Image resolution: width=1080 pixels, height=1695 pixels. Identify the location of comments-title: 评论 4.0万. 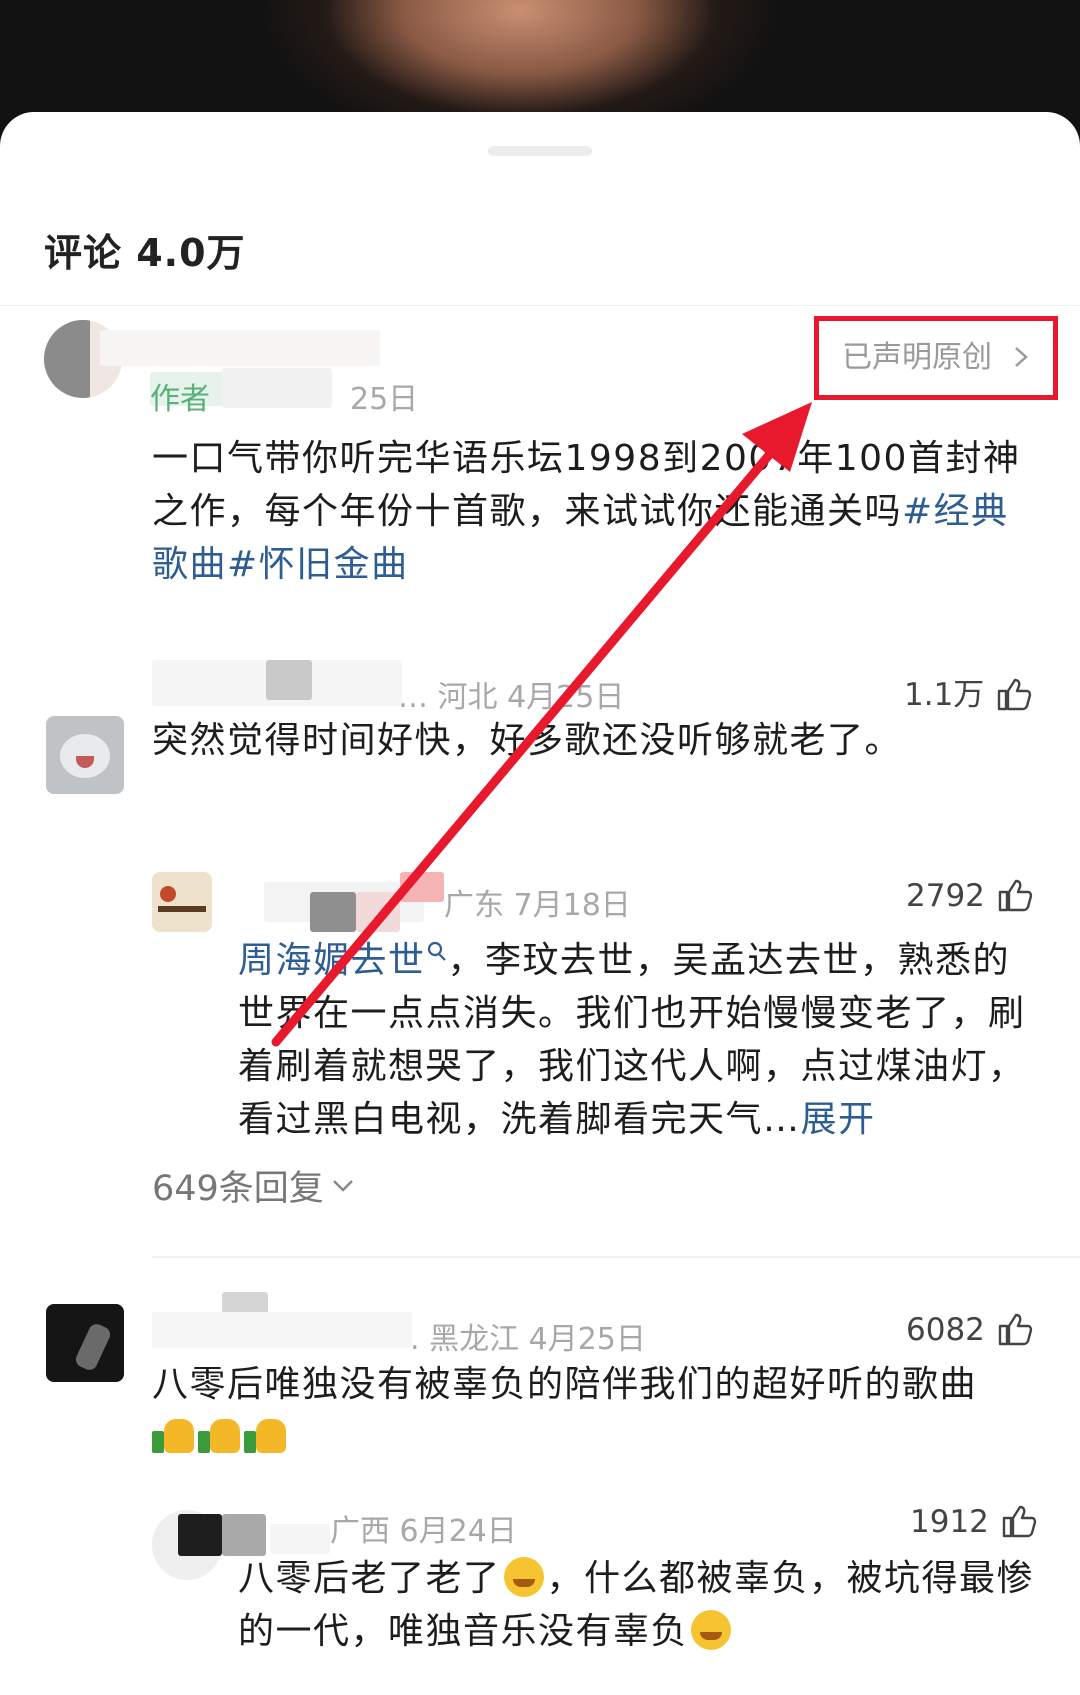
(145, 253).